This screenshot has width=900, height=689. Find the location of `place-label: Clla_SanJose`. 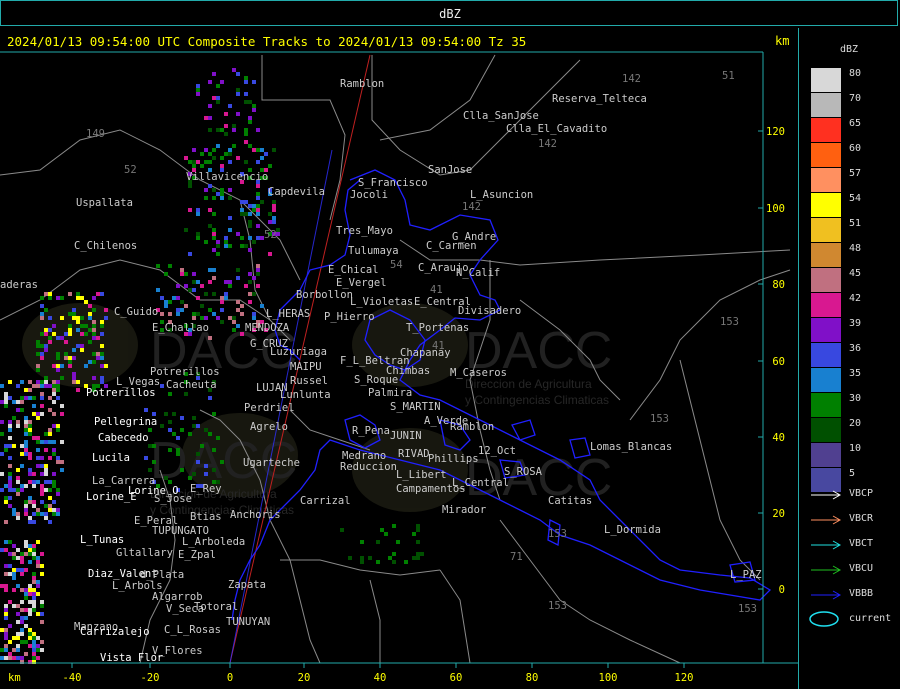

place-label: Clla_SanJose is located at coordinates (501, 116).